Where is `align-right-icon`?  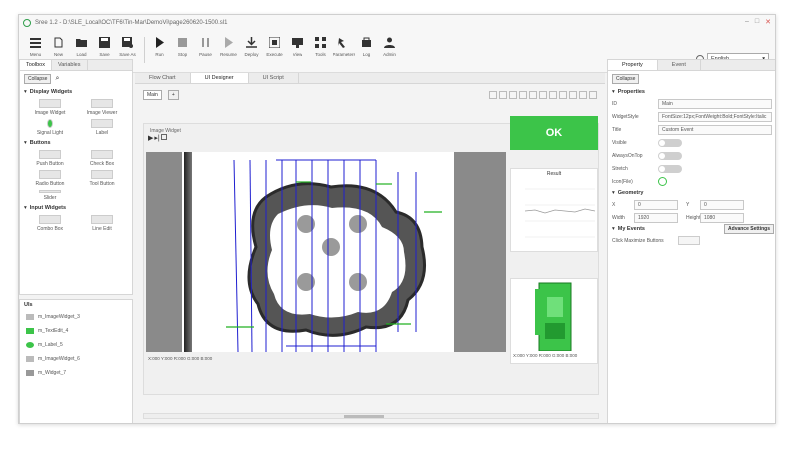
align-right-icon is located at coordinates (513, 95).